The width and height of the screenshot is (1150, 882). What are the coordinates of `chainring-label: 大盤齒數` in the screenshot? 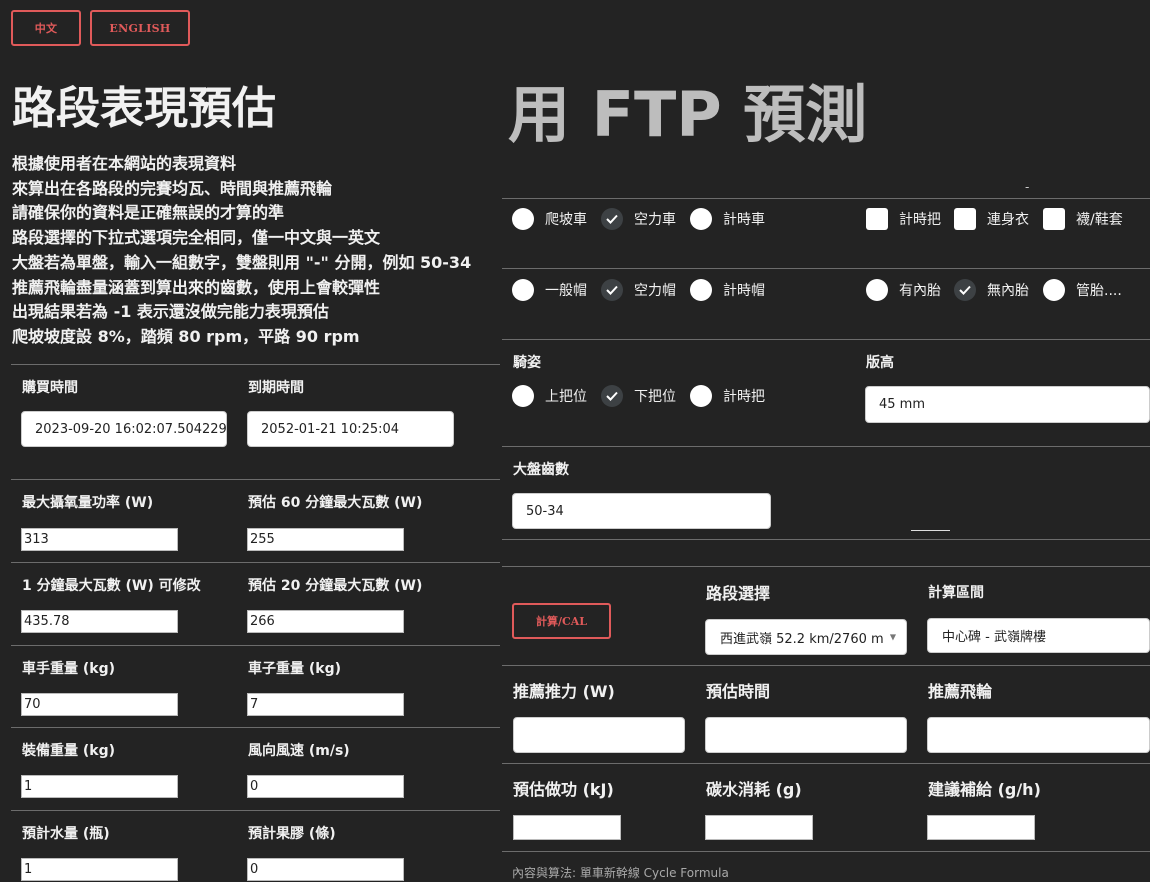 It's located at (541, 470).